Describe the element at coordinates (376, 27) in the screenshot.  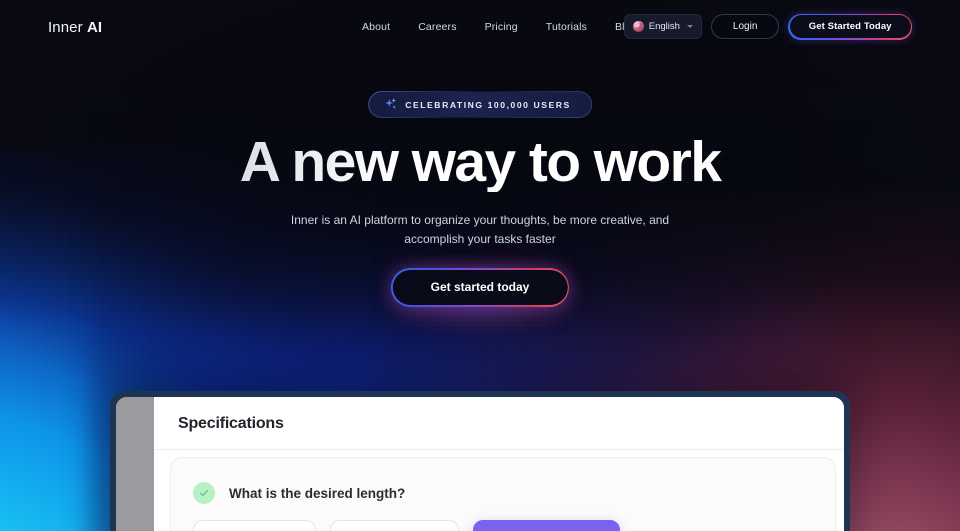
I see `nav-item-about: About` at that location.